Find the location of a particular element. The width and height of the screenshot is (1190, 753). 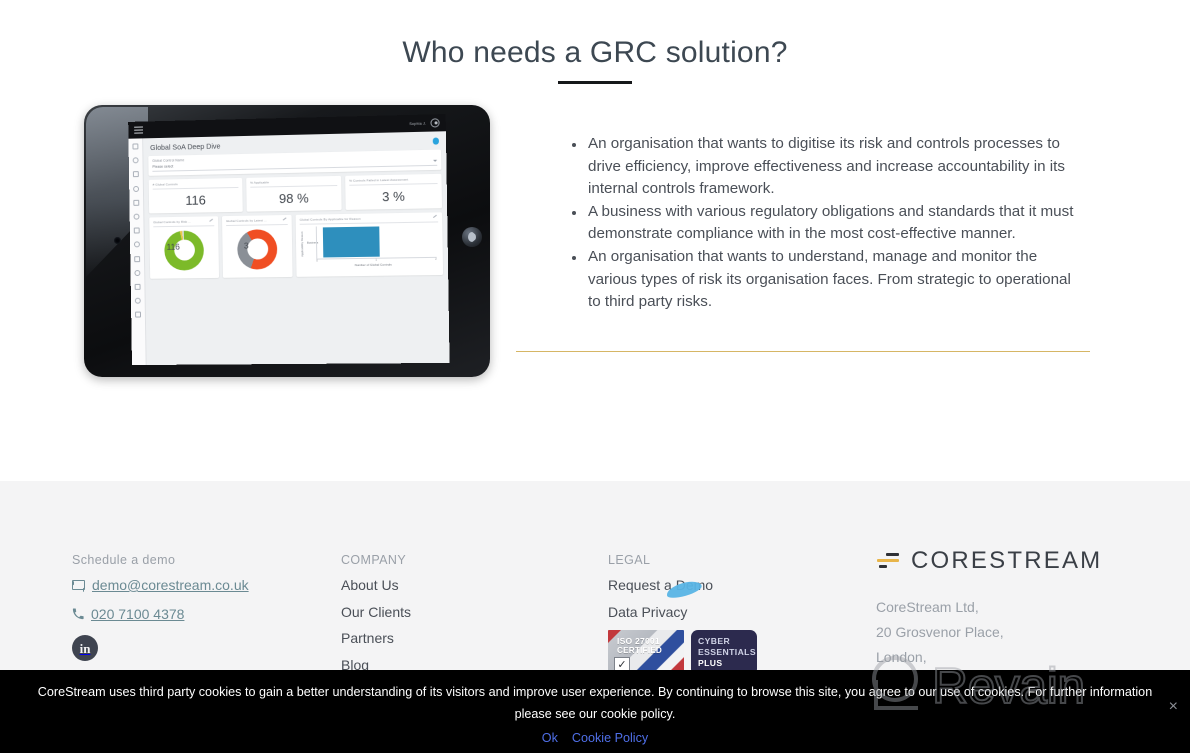

footer-link-data-privacy: Data Privacy is located at coordinates (733, 612).